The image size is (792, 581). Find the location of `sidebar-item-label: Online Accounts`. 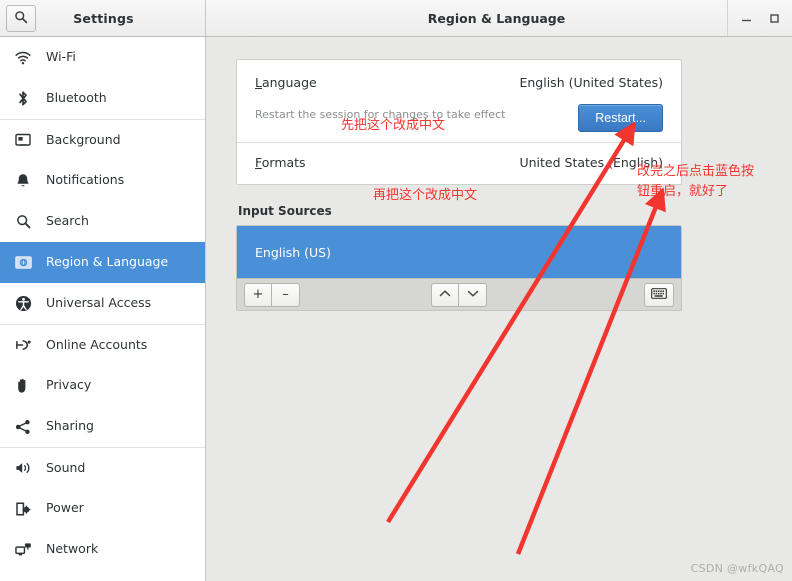

sidebar-item-label: Online Accounts is located at coordinates (97, 344).